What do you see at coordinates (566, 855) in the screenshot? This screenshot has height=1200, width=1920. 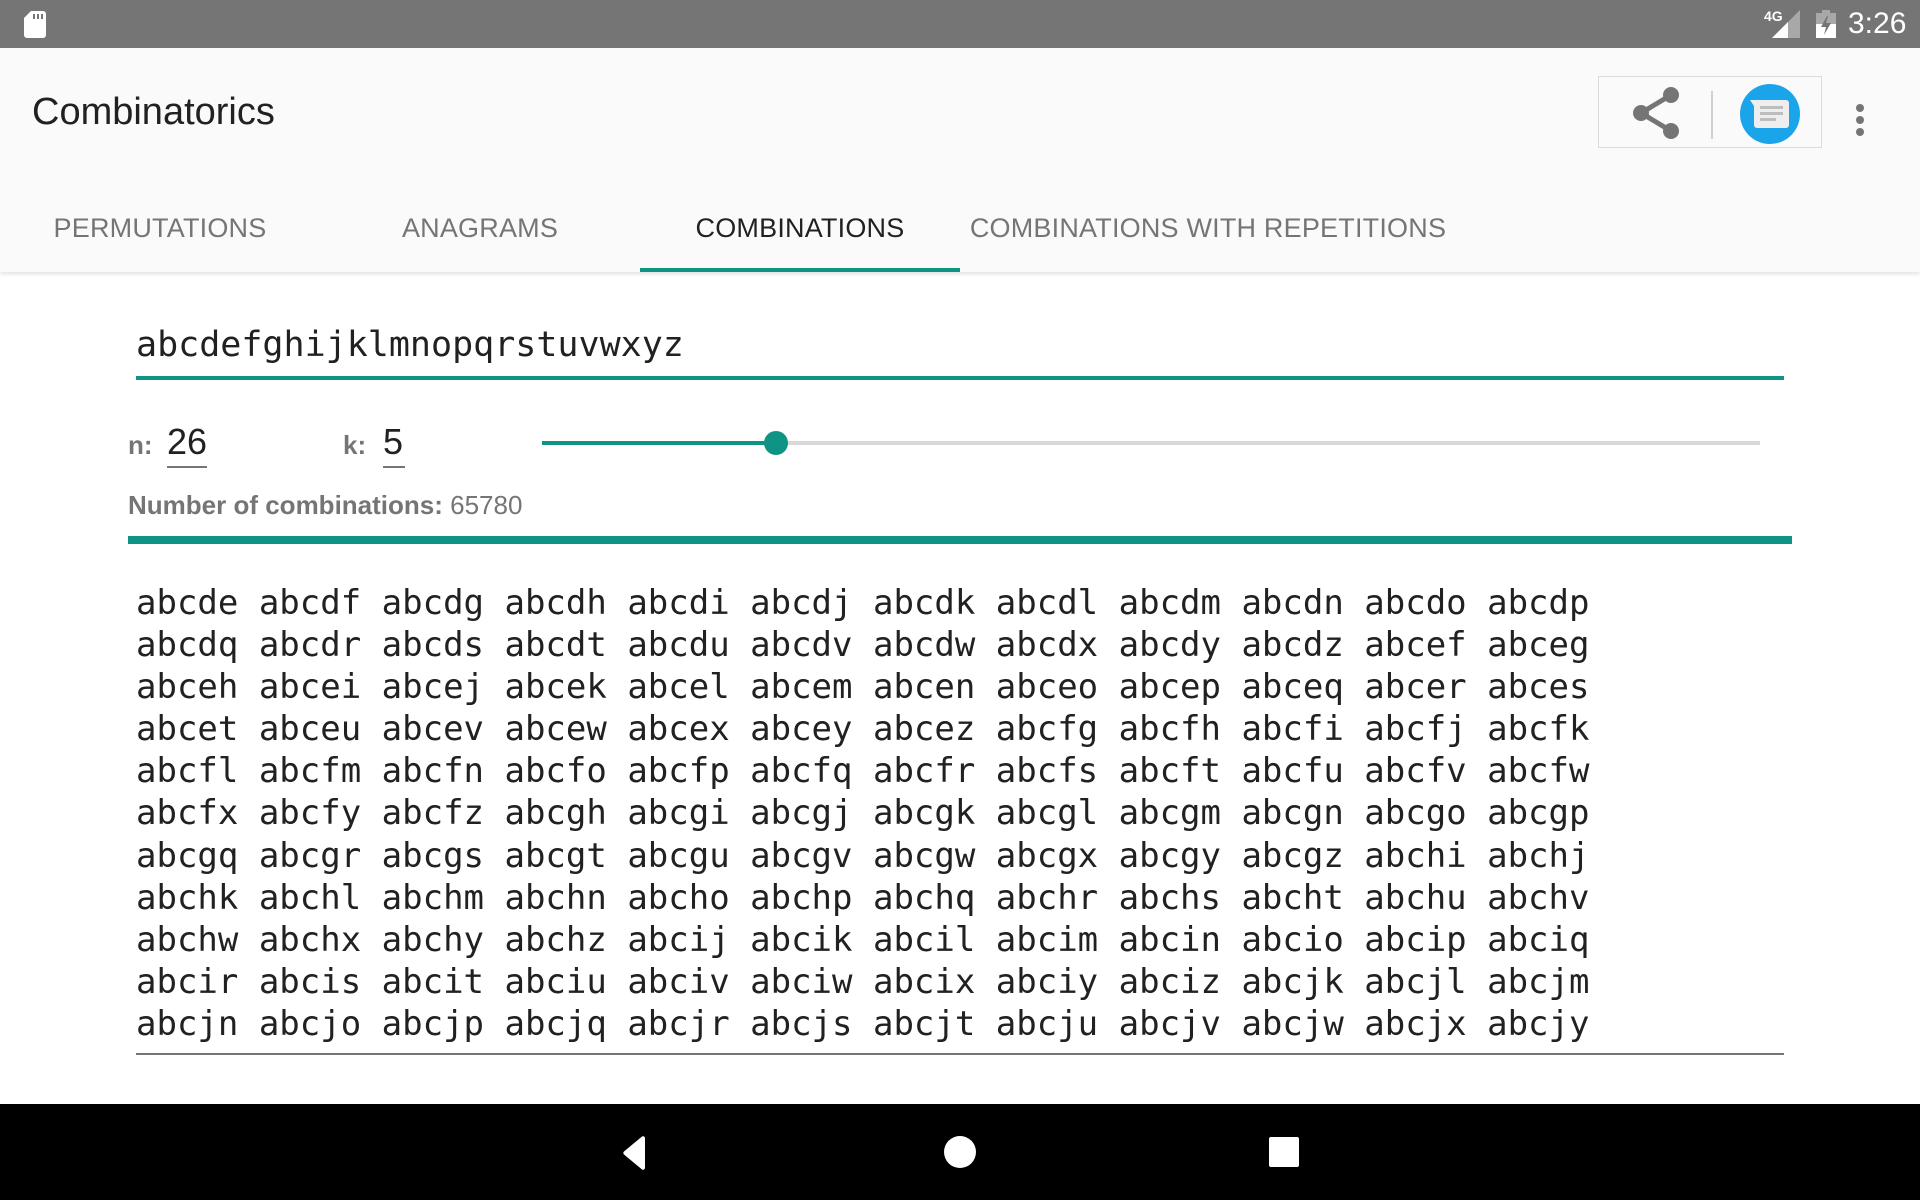 I see `combination-item: abcgt` at bounding box center [566, 855].